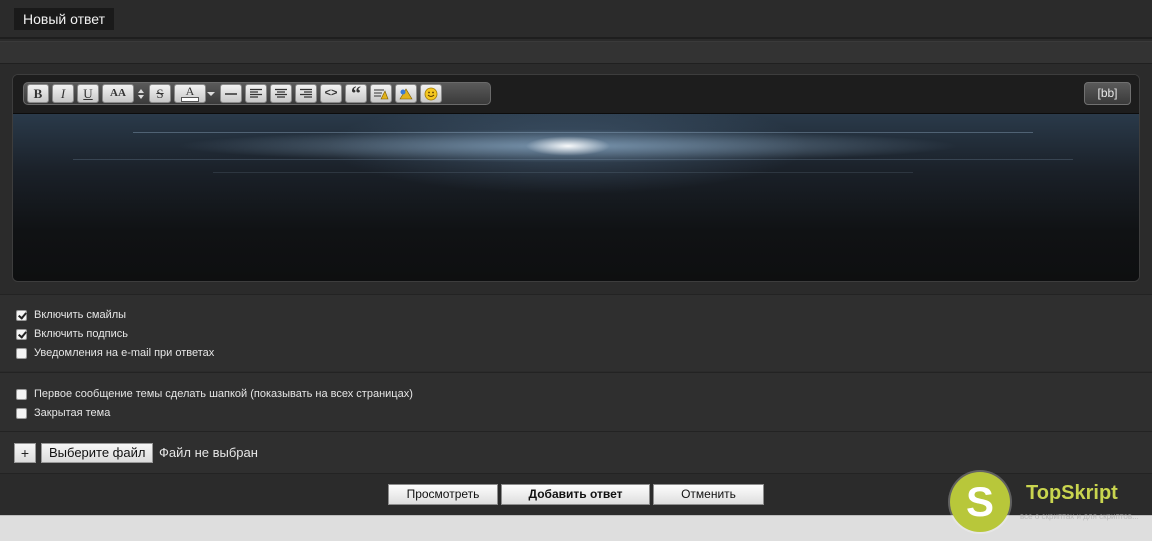 This screenshot has width=1152, height=541. Describe the element at coordinates (1107, 93) in the screenshot. I see `bbcode-toggle-button: [bb]` at that location.